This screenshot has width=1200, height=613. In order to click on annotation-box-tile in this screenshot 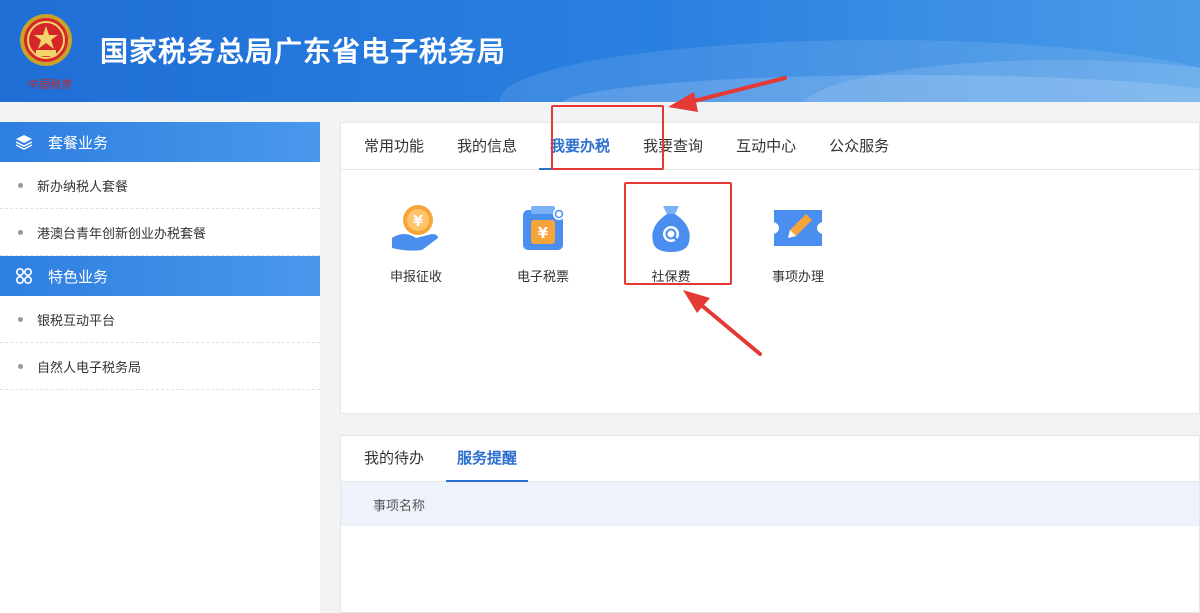, I will do `click(678, 233)`.